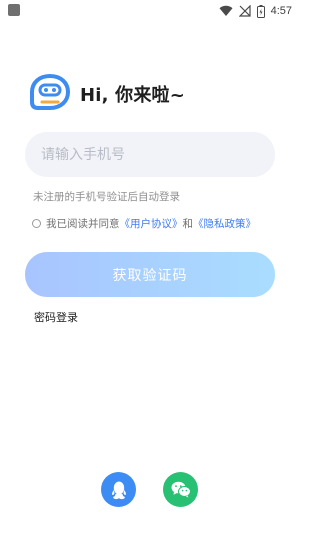 This screenshot has width=320, height=533. I want to click on status-time: 4:57, so click(281, 11).